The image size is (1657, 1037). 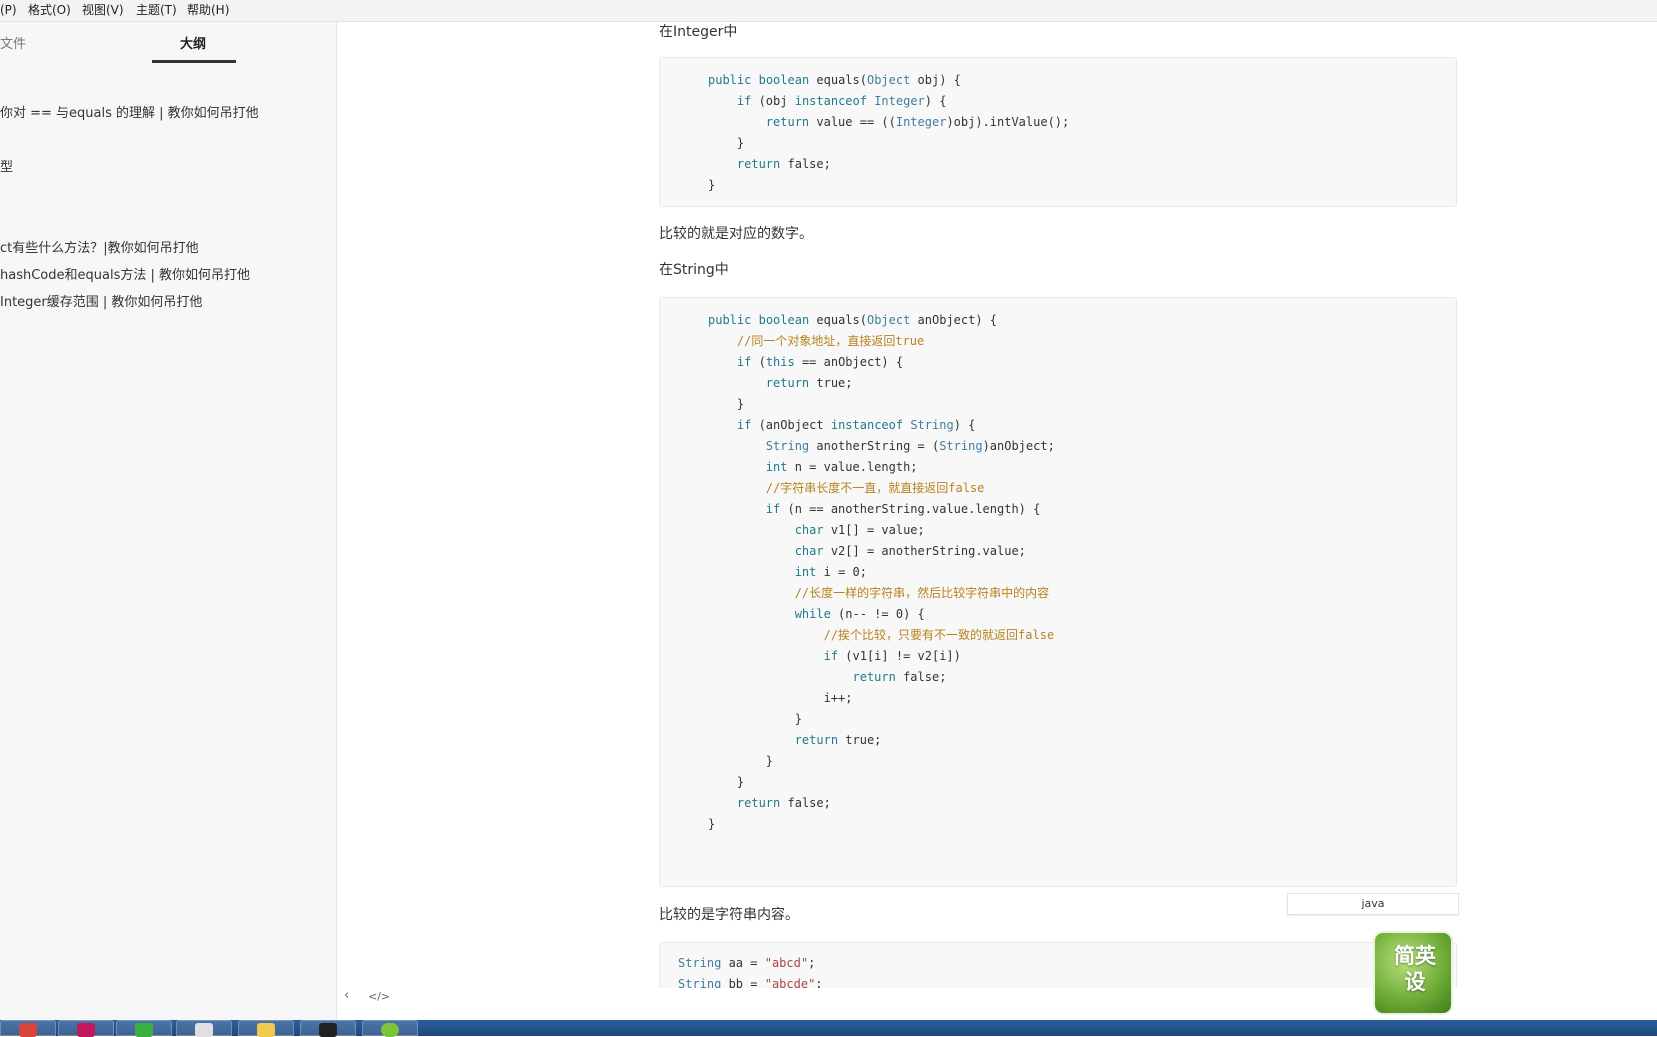 What do you see at coordinates (346, 995) in the screenshot?
I see `collapse-sidebar-icon: ‹` at bounding box center [346, 995].